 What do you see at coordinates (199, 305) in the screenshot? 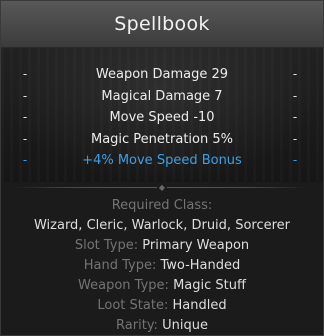
I see `loot-state-value: Handled` at bounding box center [199, 305].